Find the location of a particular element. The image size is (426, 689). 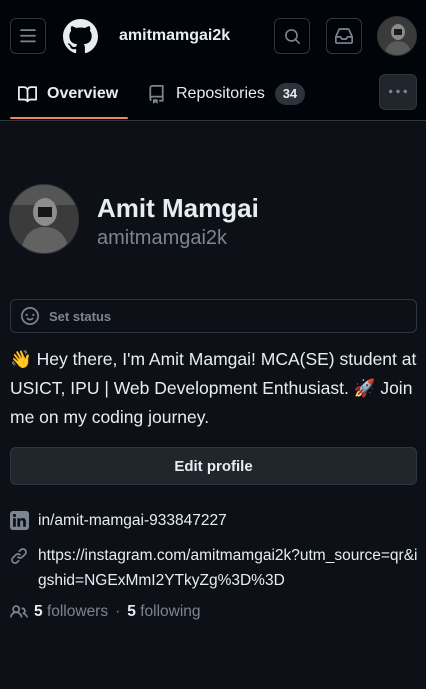

linkedin-link: in/amit-mamgai-933847227 is located at coordinates (118, 520).